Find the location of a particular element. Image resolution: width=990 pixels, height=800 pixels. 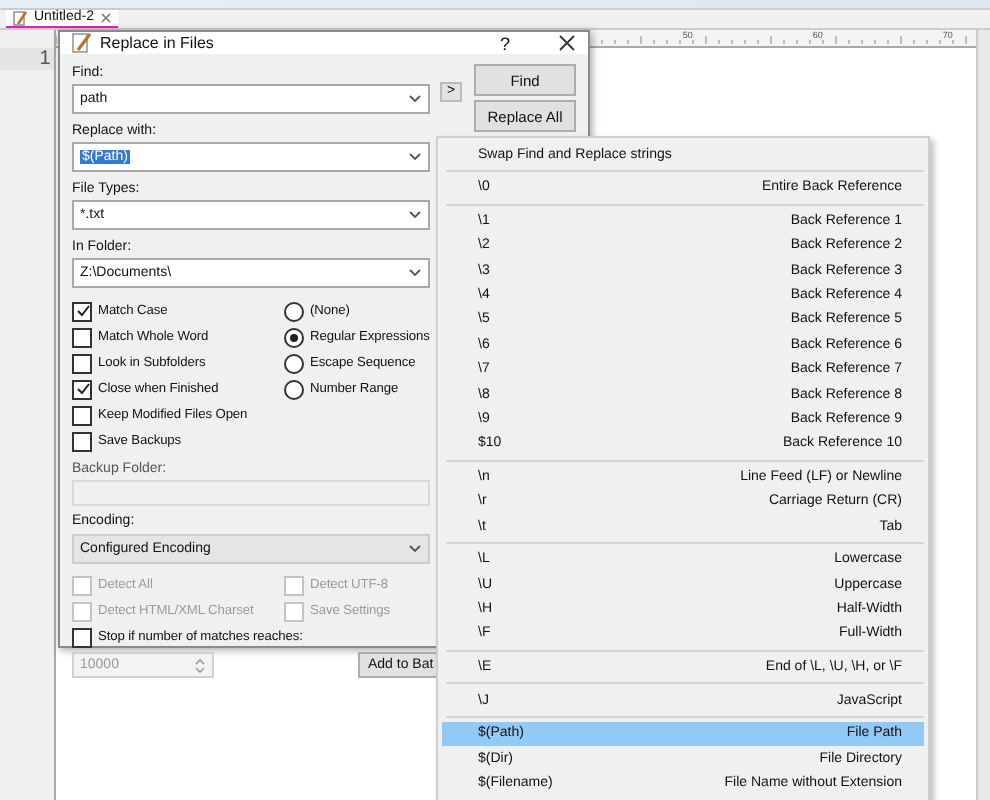

scrollbar is located at coordinates (983, 415).